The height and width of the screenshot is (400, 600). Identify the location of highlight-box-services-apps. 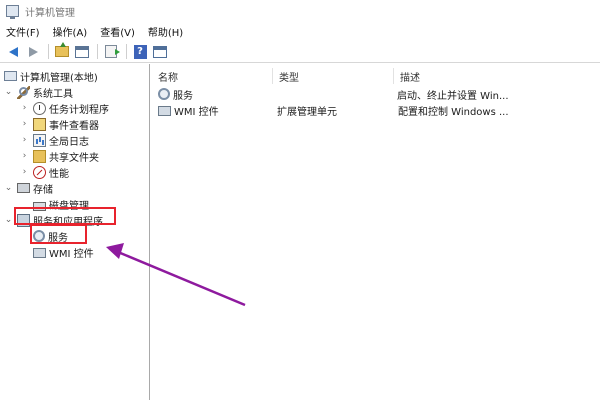
(65, 216).